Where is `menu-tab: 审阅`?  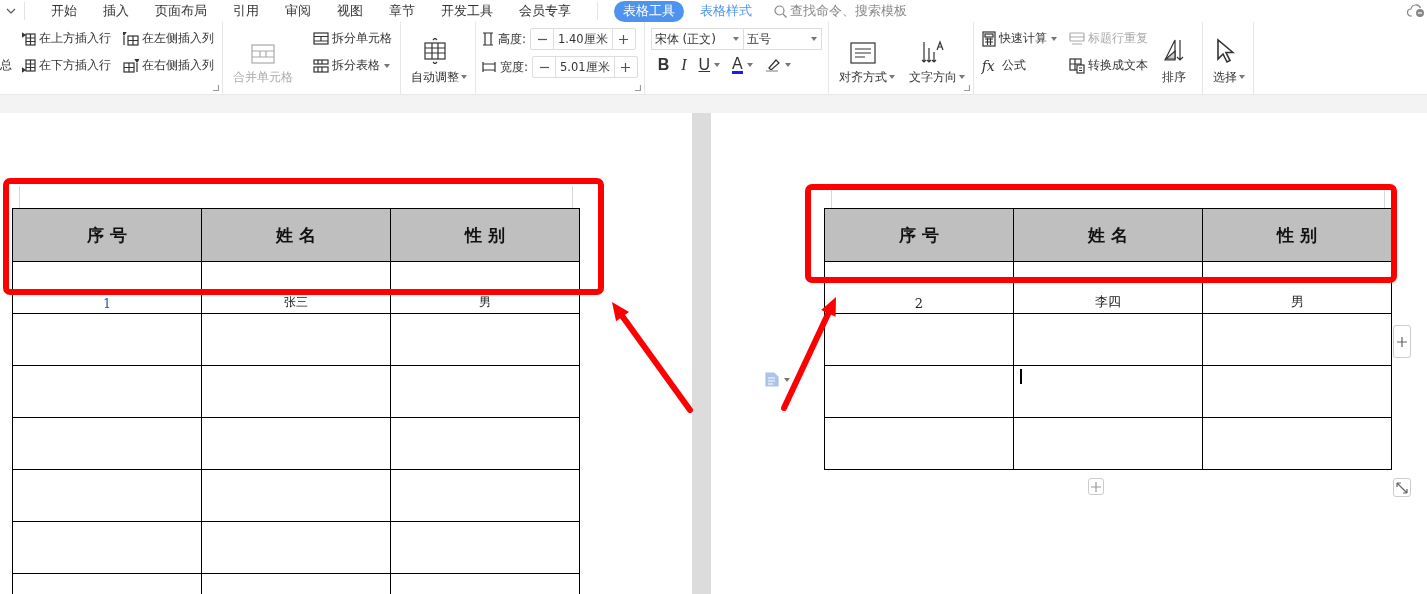
menu-tab: 审阅 is located at coordinates (298, 11).